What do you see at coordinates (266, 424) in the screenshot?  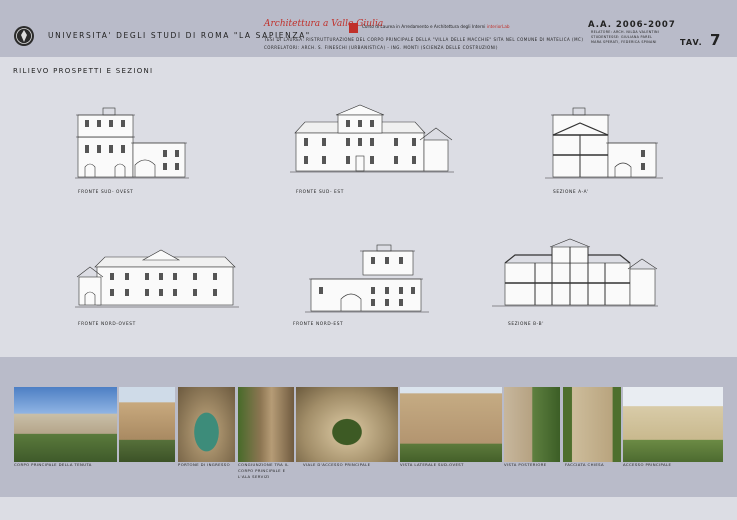 I see `photo-junction` at bounding box center [266, 424].